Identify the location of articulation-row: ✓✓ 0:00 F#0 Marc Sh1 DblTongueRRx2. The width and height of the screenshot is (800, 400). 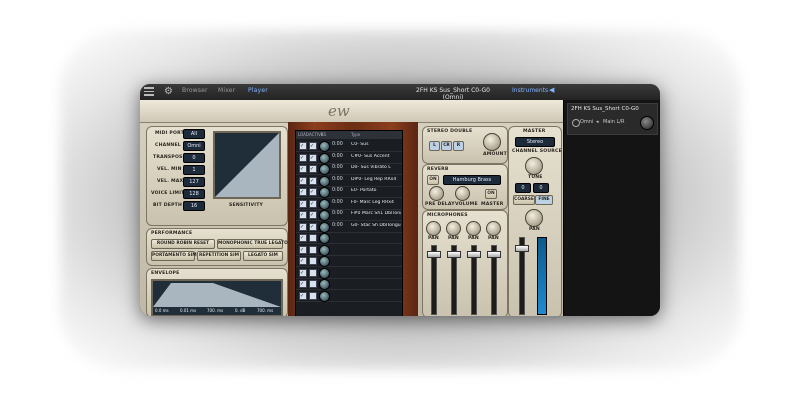
(349, 215).